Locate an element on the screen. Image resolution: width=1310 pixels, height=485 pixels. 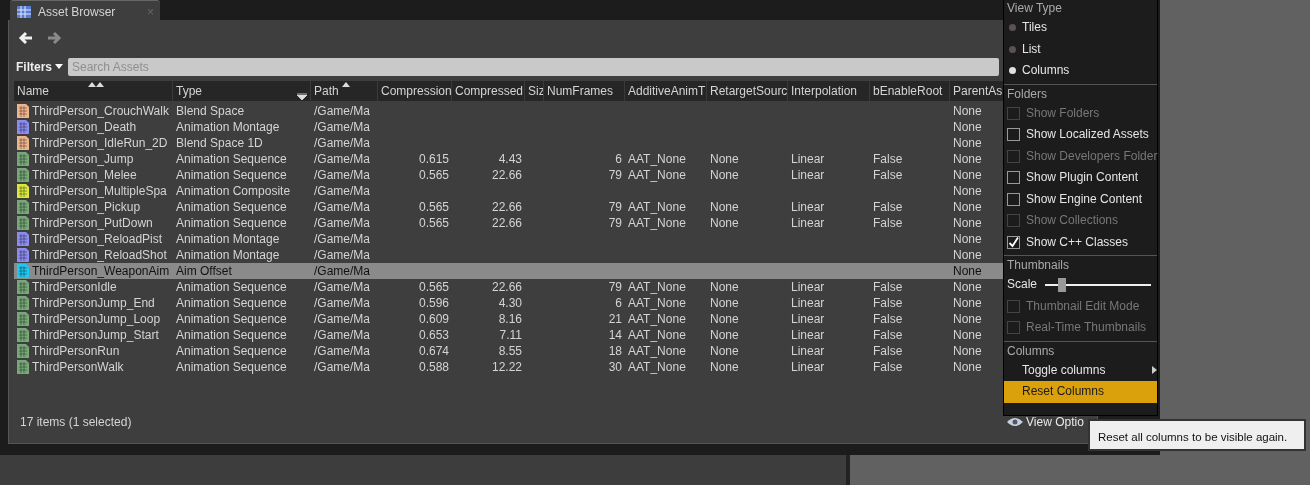
table-row: ThirdPerson_Pickup Animation Sequence /Game/Ma 0.565 22.66 79 AAT_None None Linear False None is located at coordinates (510, 207).